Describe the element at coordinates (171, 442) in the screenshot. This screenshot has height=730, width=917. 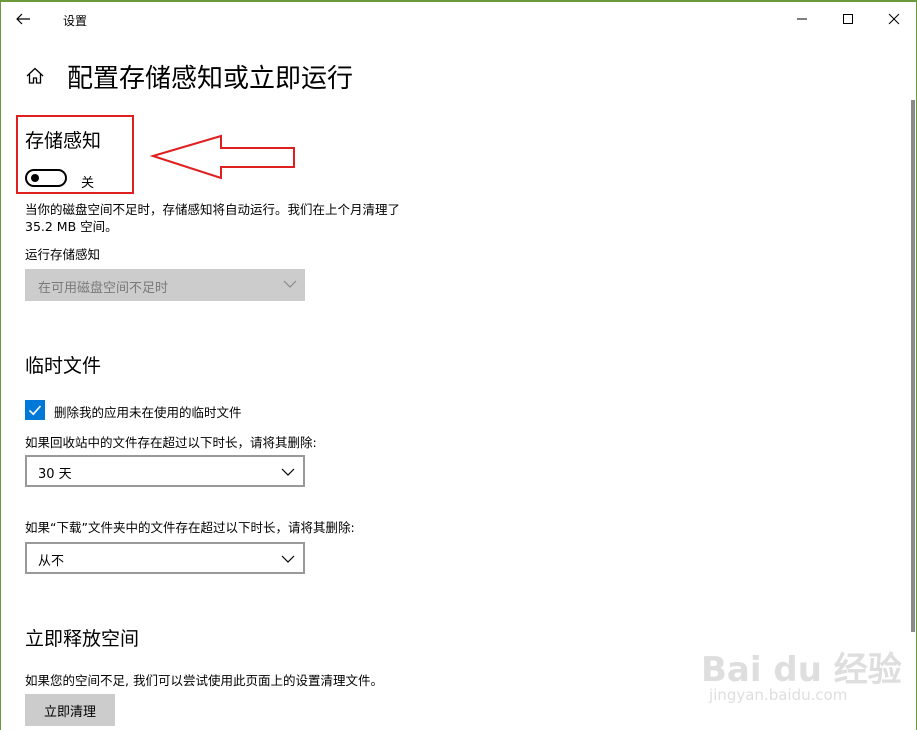
I see `recycle-bin-label: 如果回收站中的文件存在超过以下时长，请将其删除:` at that location.